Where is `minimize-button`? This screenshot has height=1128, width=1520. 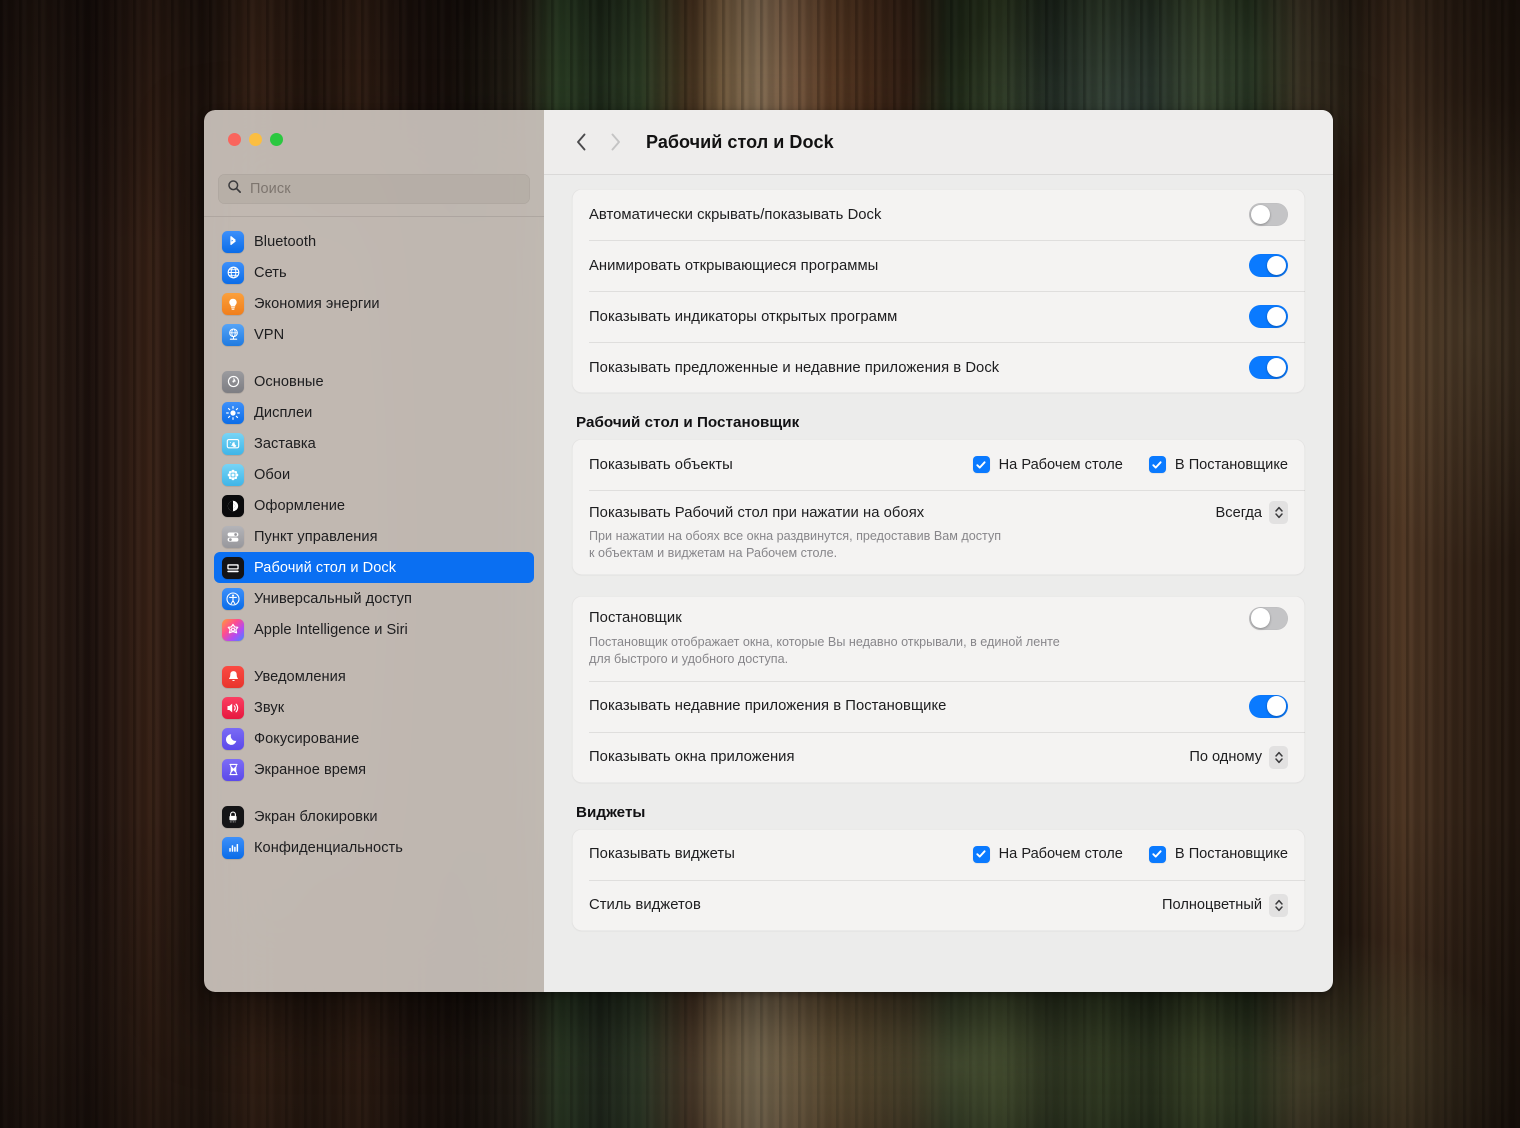
minimize-button is located at coordinates (255, 139).